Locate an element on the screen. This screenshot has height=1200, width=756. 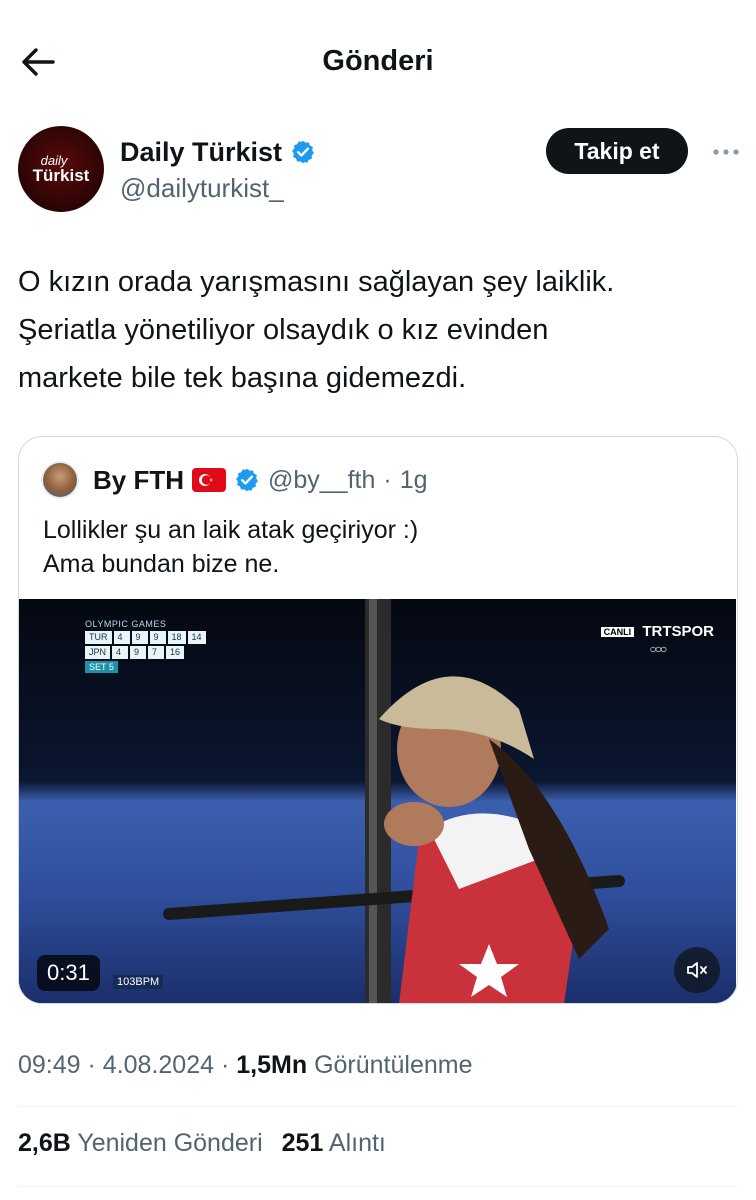
mute-button is located at coordinates (697, 970).